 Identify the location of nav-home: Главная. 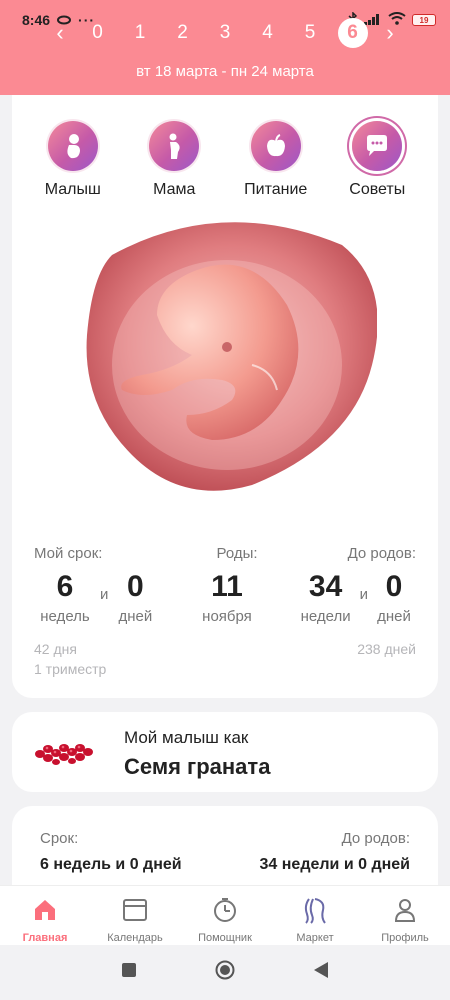
(45, 915).